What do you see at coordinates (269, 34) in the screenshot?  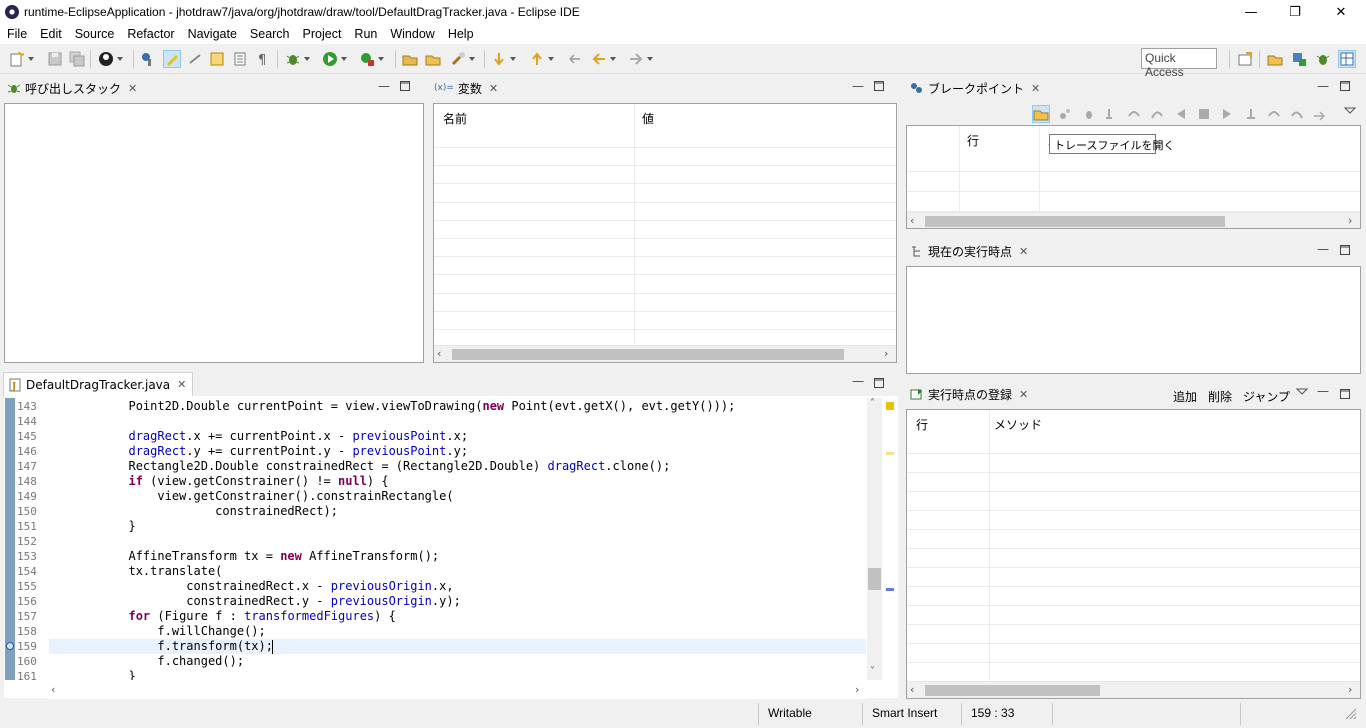 I see `menu-search: Search` at bounding box center [269, 34].